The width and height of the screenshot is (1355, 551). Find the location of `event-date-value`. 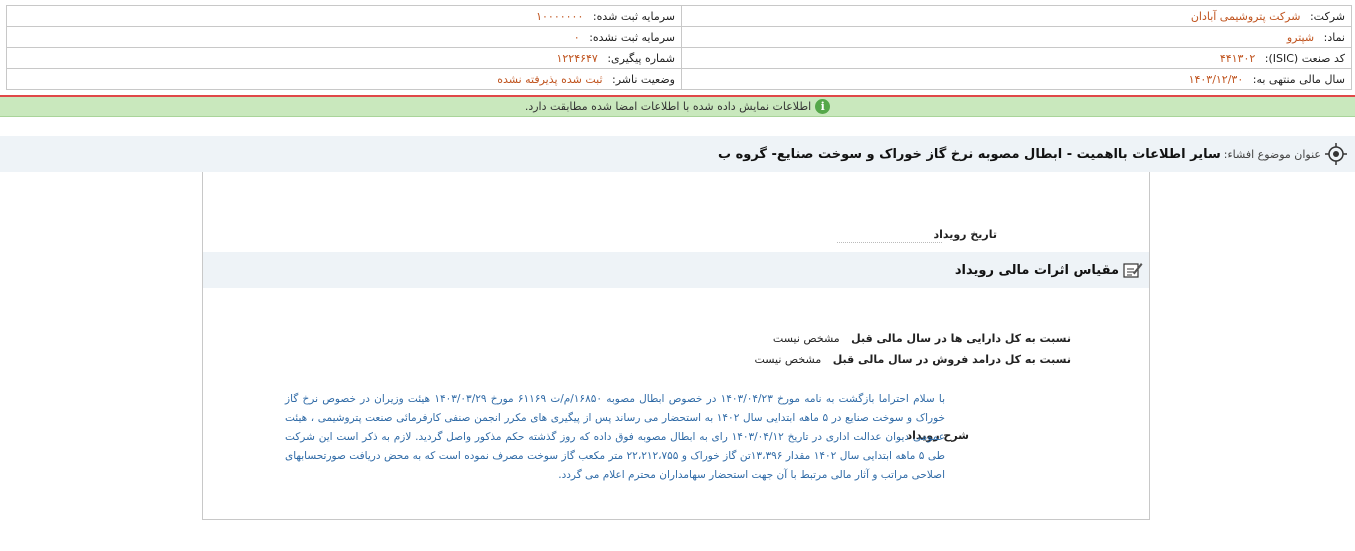

event-date-value is located at coordinates (889, 242).